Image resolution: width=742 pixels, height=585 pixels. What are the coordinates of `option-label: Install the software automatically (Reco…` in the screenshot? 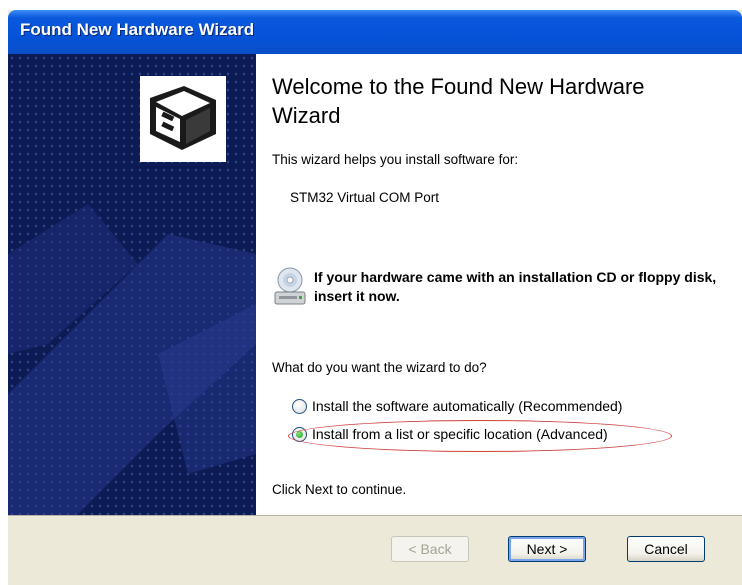 It's located at (467, 406).